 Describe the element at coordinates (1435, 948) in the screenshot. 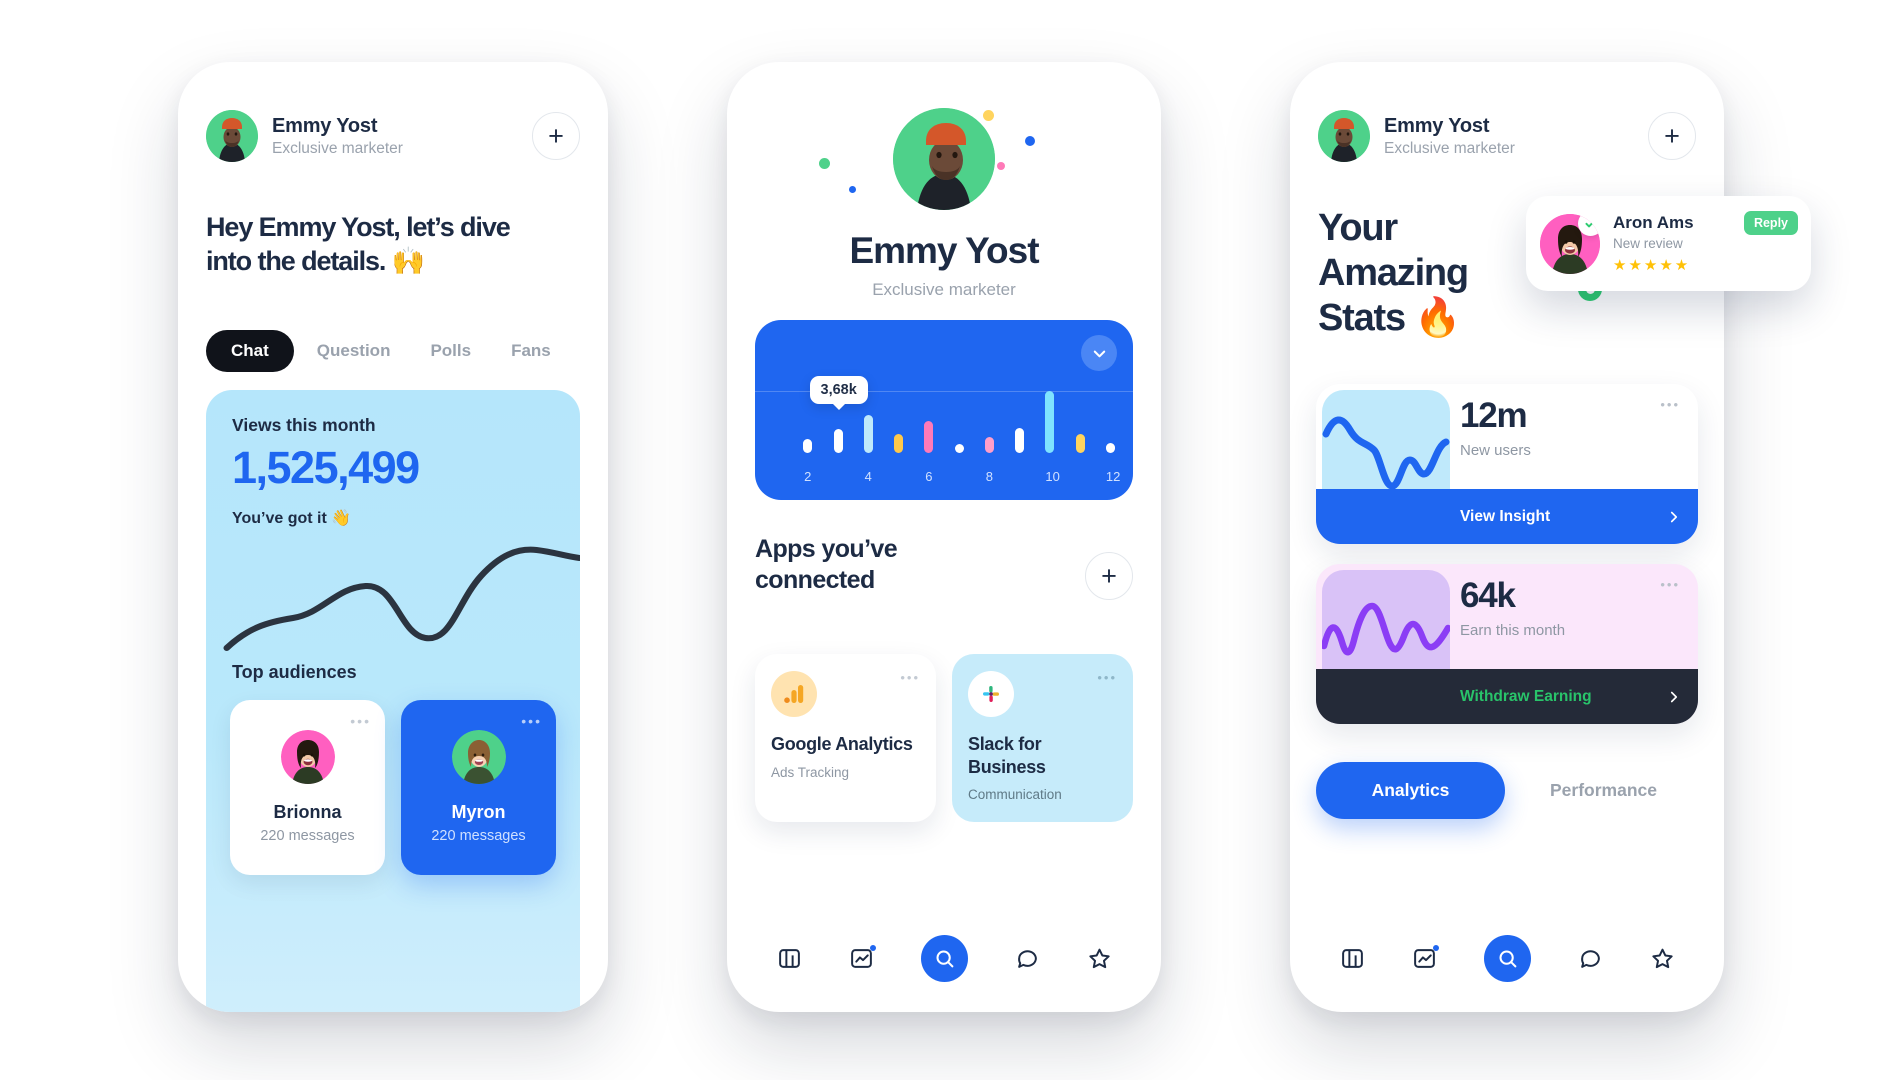

I see `nav-badge-dot` at that location.